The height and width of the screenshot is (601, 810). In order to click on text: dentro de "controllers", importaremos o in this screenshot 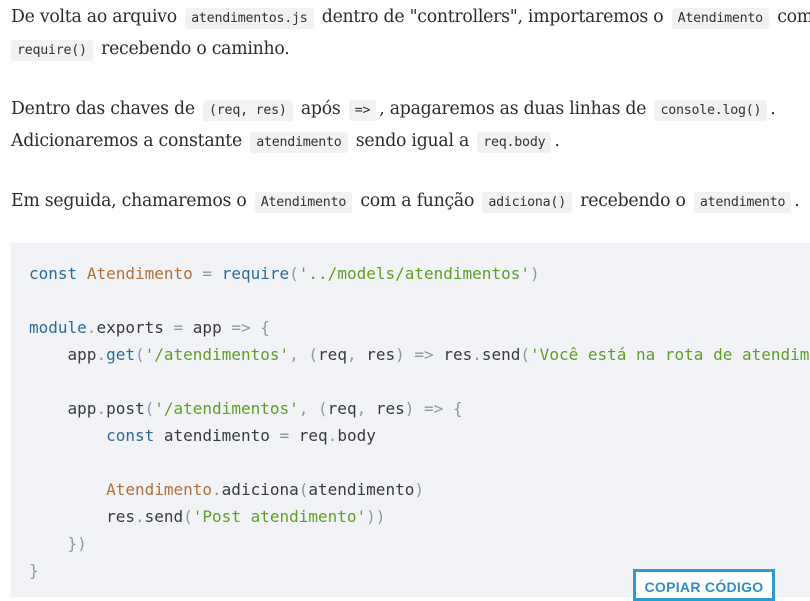, I will do `click(492, 17)`.